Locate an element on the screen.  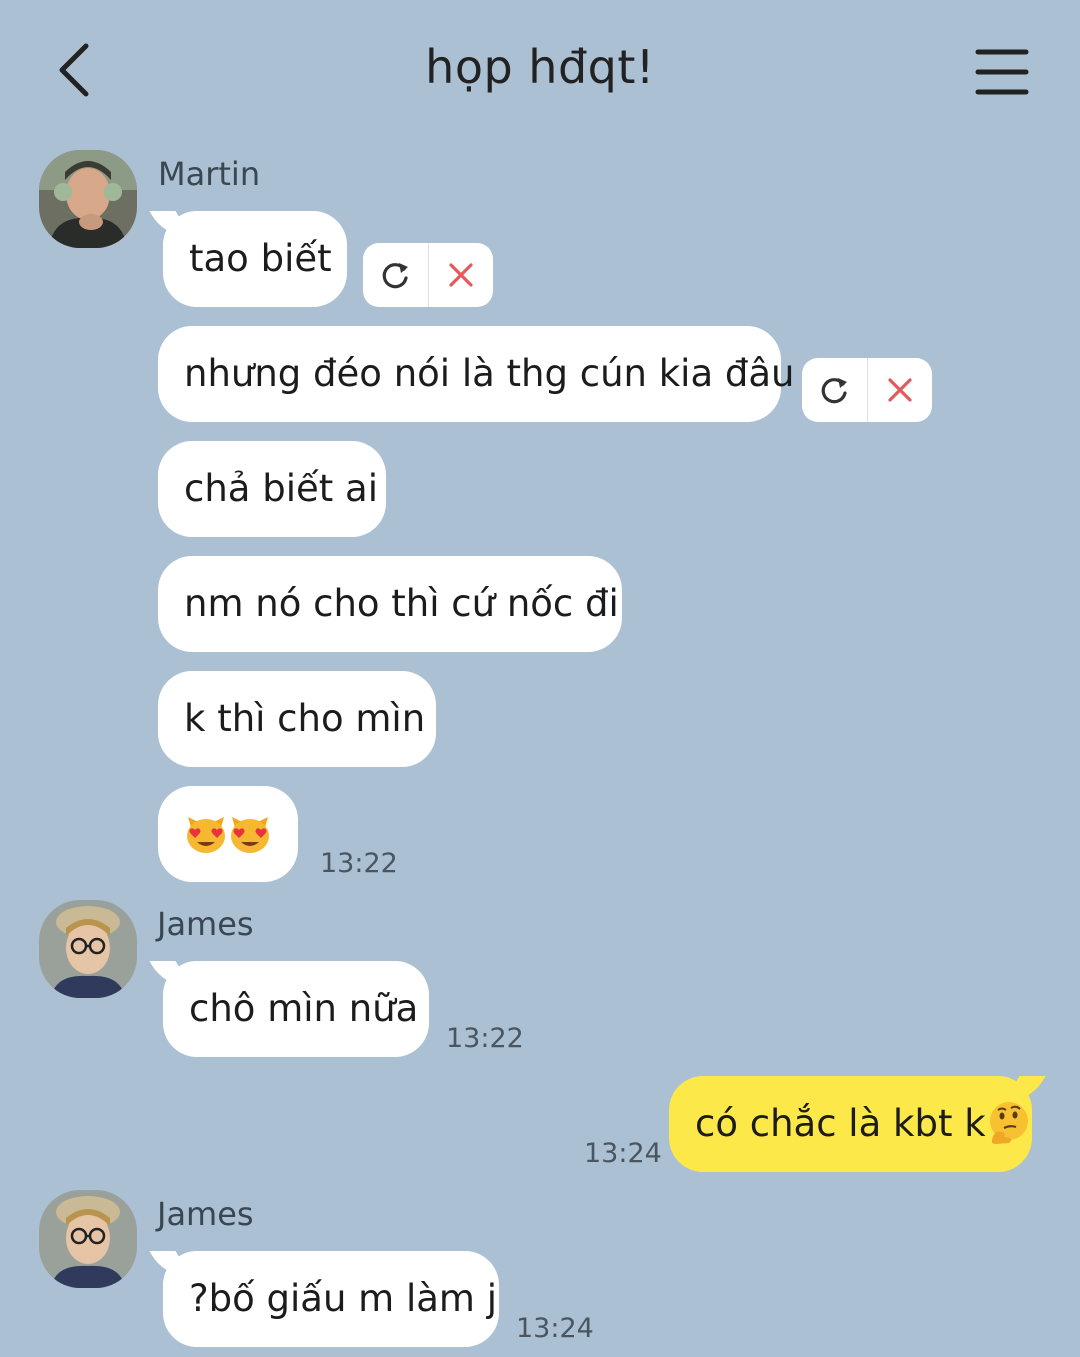
message-text: có chắc là kbt k is located at coordinates (840, 1123).